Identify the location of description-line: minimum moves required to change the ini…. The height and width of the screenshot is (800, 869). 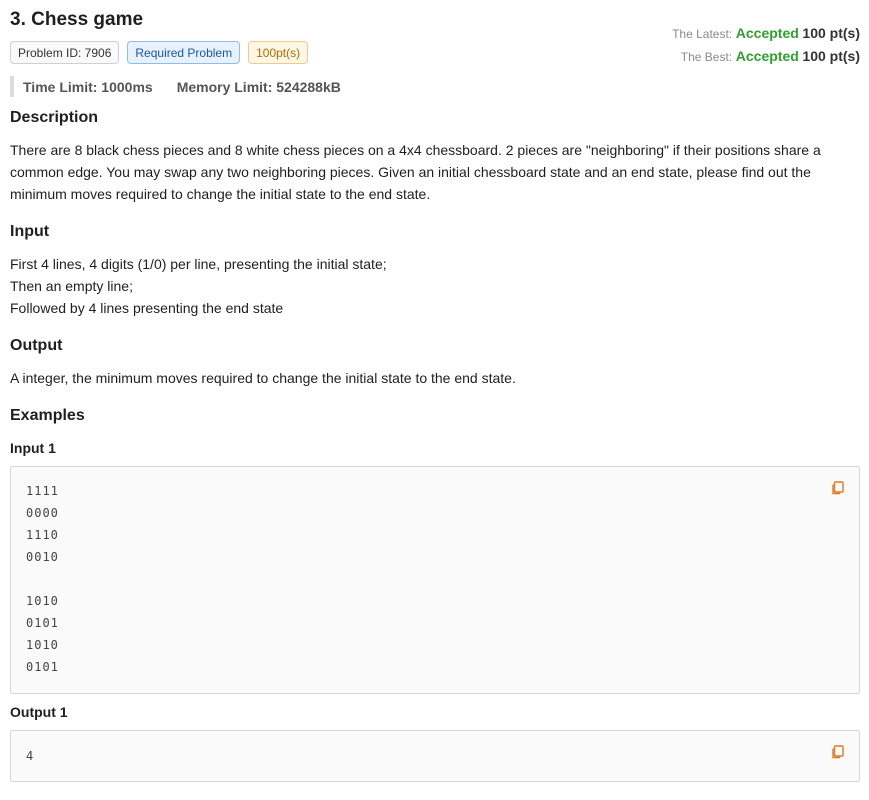
(220, 194).